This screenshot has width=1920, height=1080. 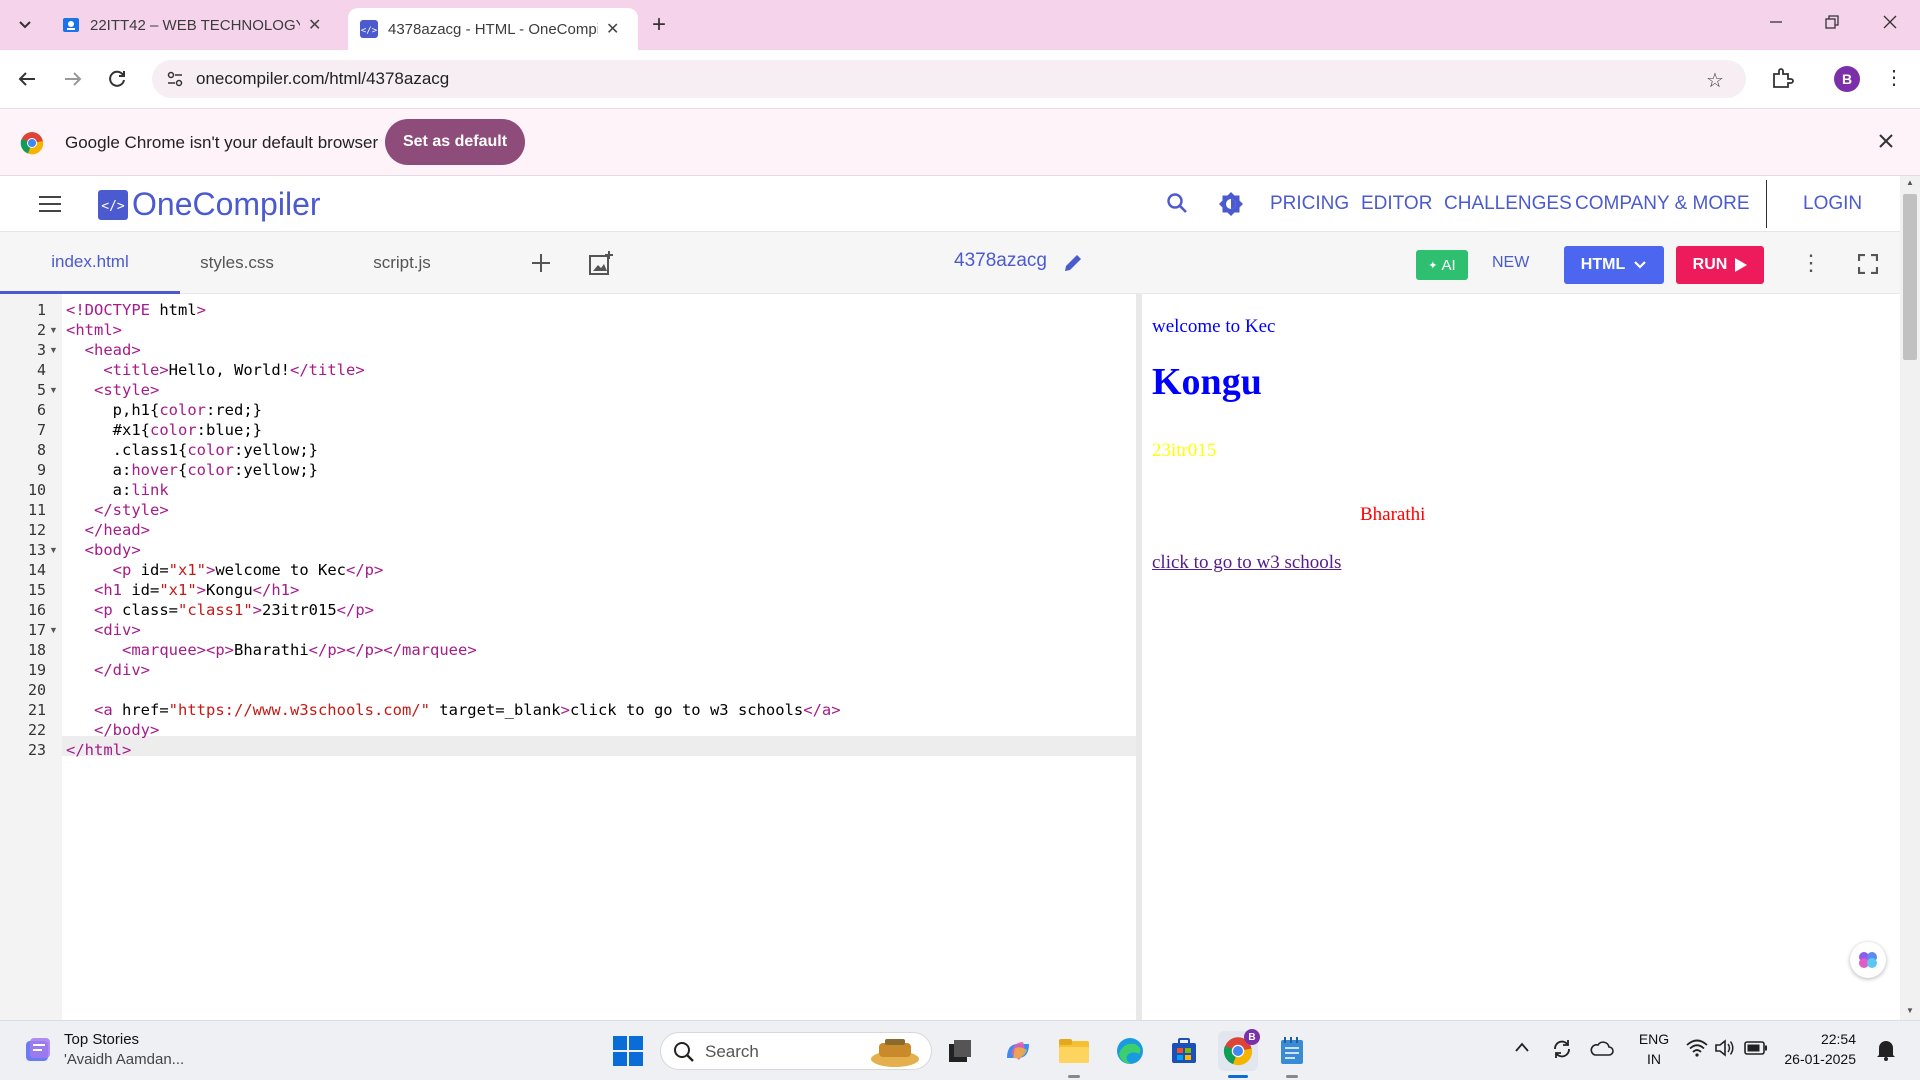 I want to click on file-tab-index-html: index.html, so click(x=90, y=263).